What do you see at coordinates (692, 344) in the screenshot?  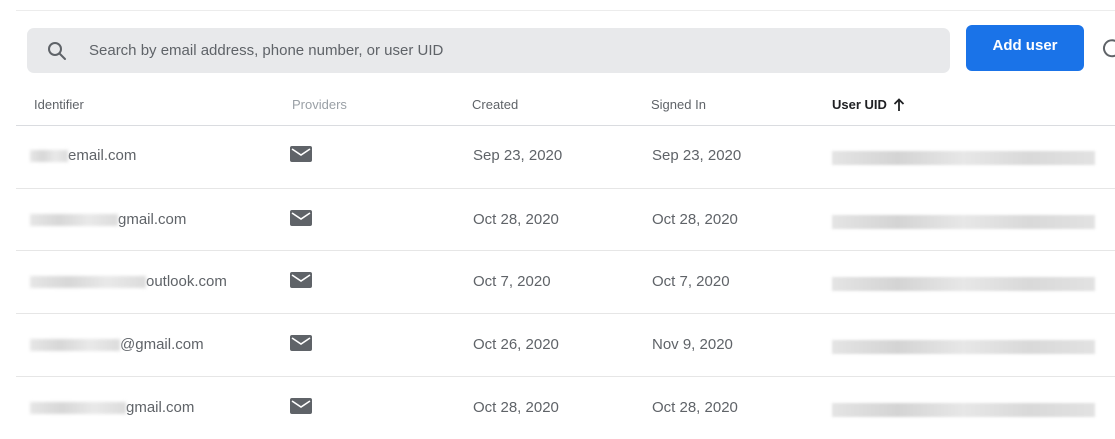 I see `signed-in-cell: Nov 9, 2020` at bounding box center [692, 344].